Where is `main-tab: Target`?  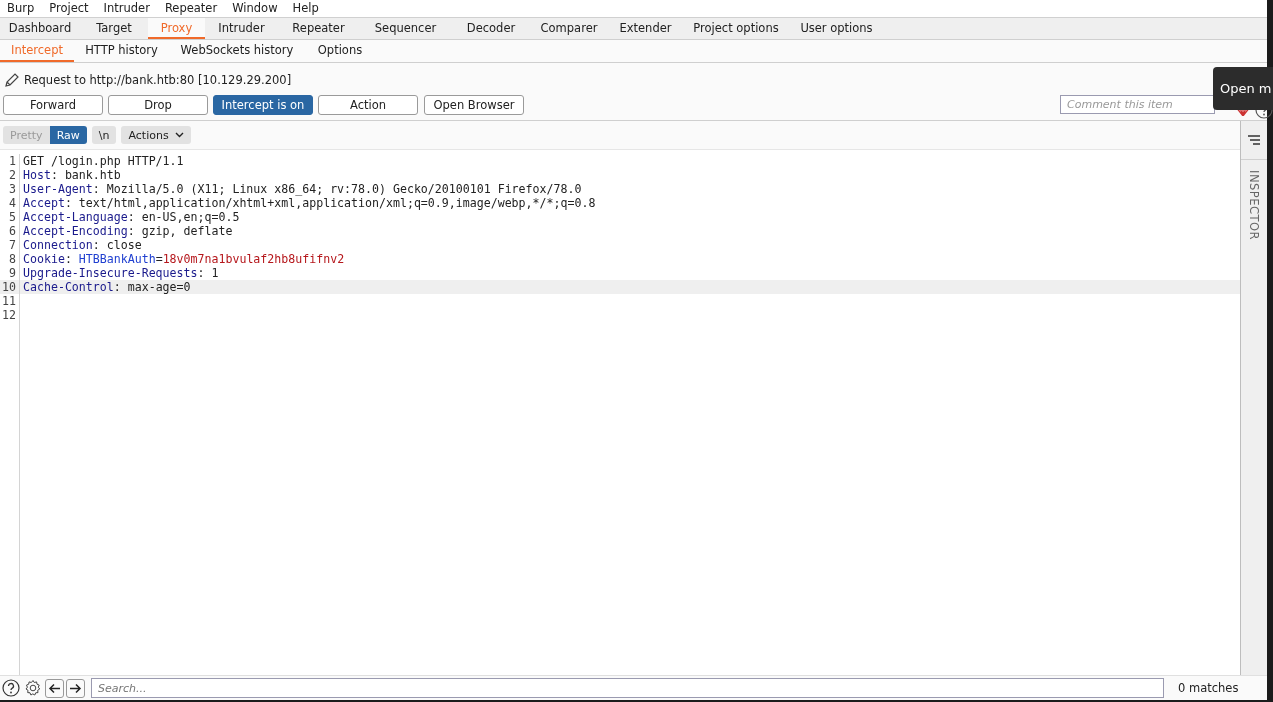 main-tab: Target is located at coordinates (114, 28).